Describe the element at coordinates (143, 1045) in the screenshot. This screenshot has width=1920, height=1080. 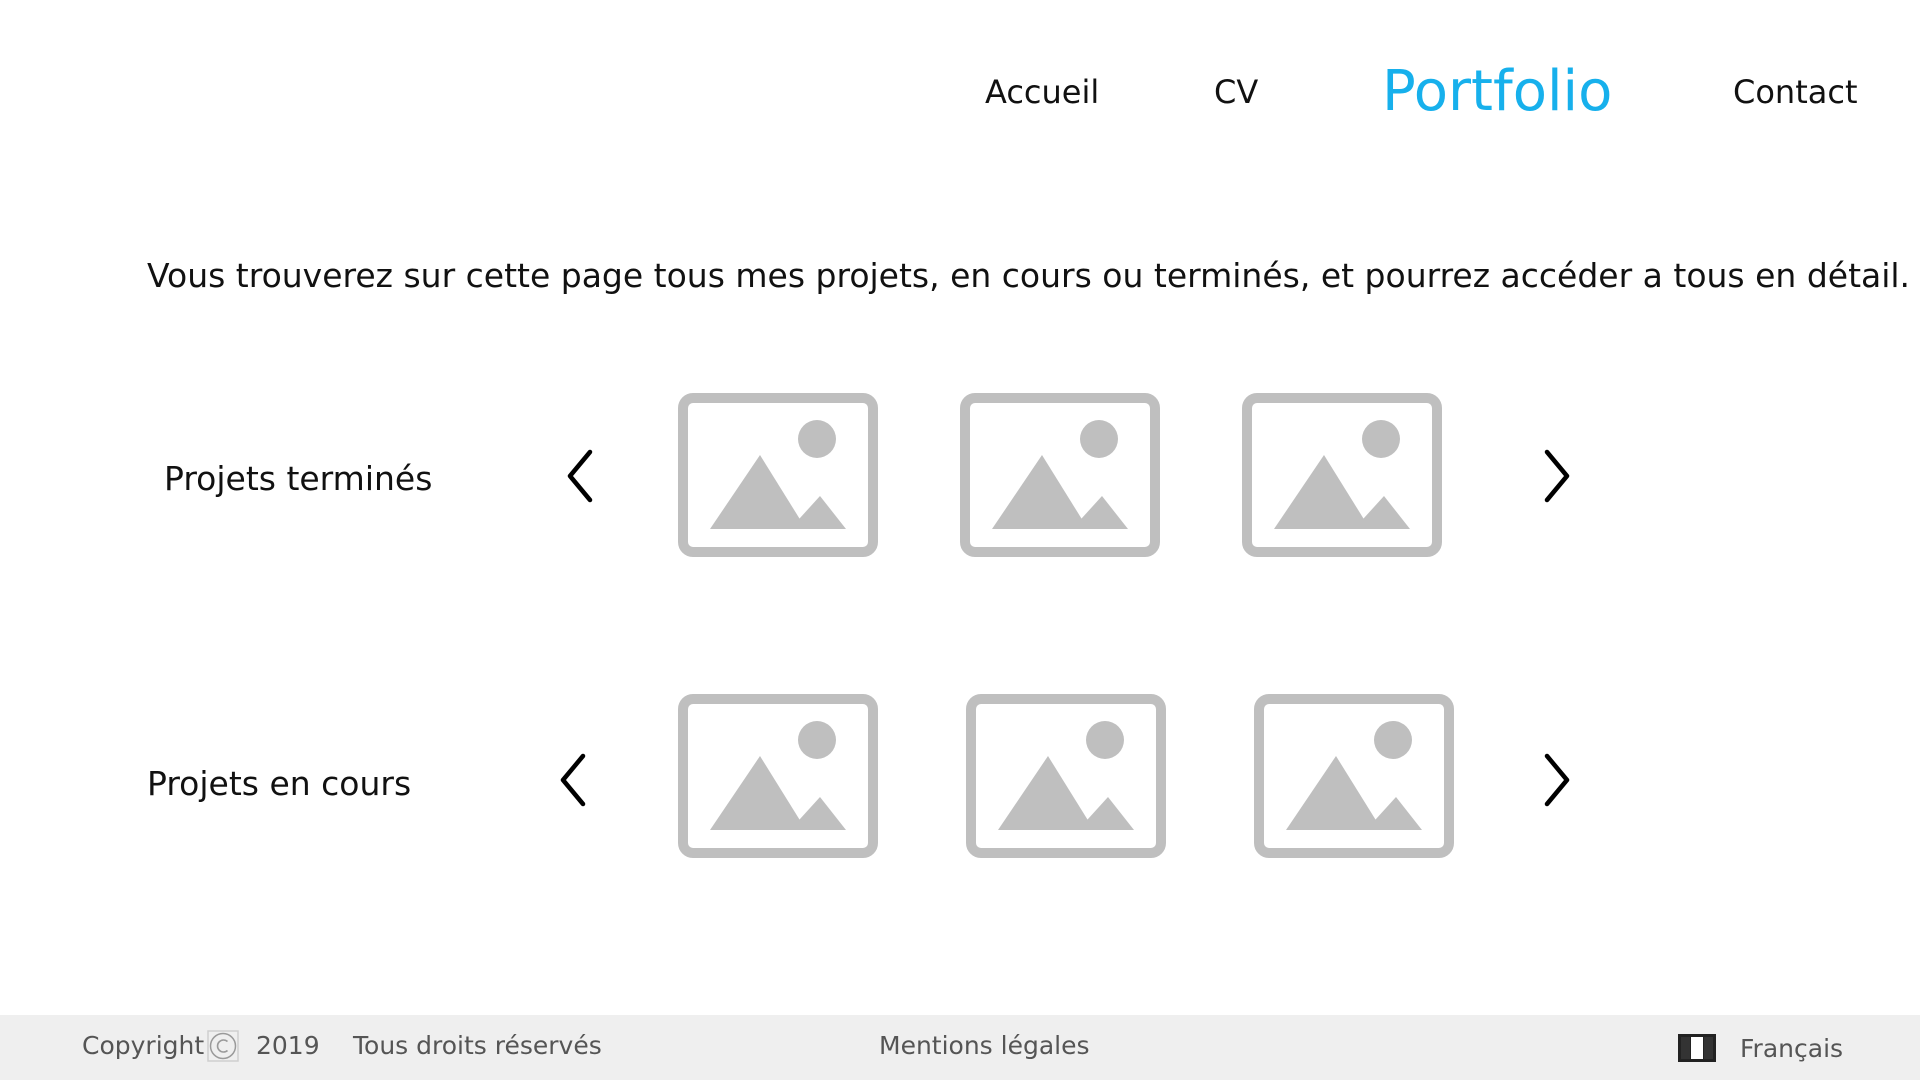
I see `footer-copyright-label: Copyright` at that location.